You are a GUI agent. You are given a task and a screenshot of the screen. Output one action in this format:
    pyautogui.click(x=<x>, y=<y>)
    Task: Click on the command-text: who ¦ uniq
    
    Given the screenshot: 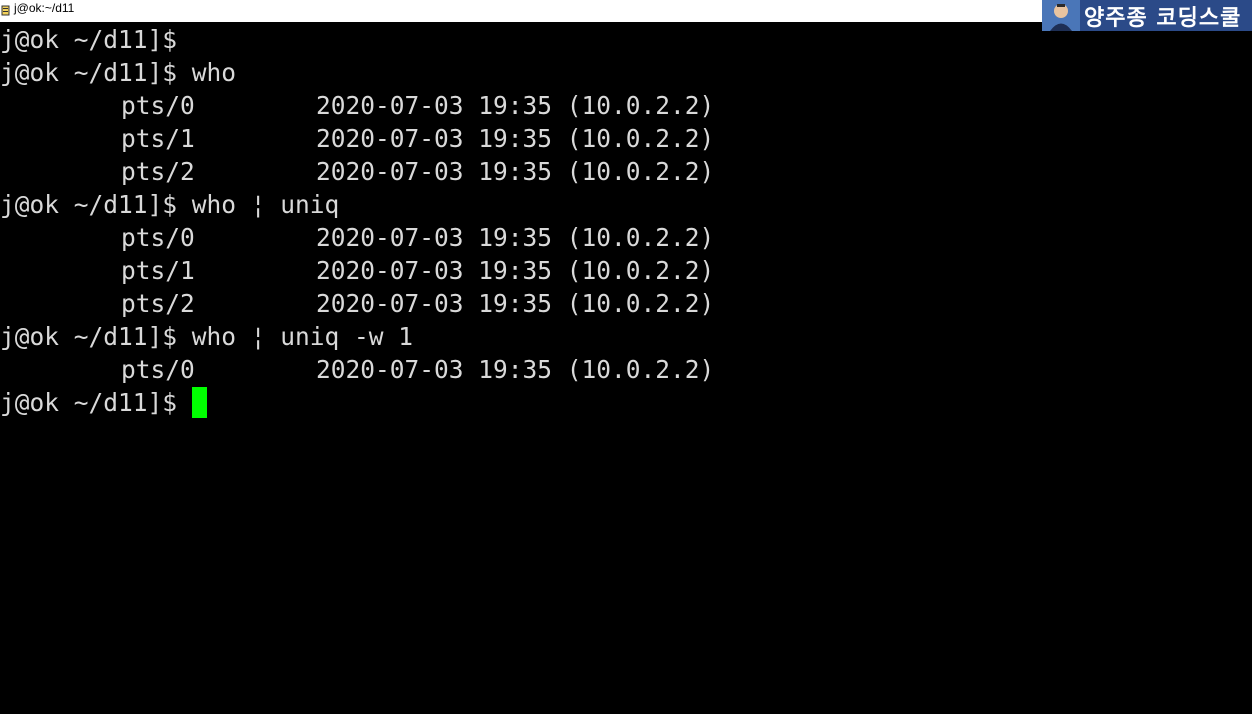 What is the action you would take?
    pyautogui.click(x=258, y=204)
    